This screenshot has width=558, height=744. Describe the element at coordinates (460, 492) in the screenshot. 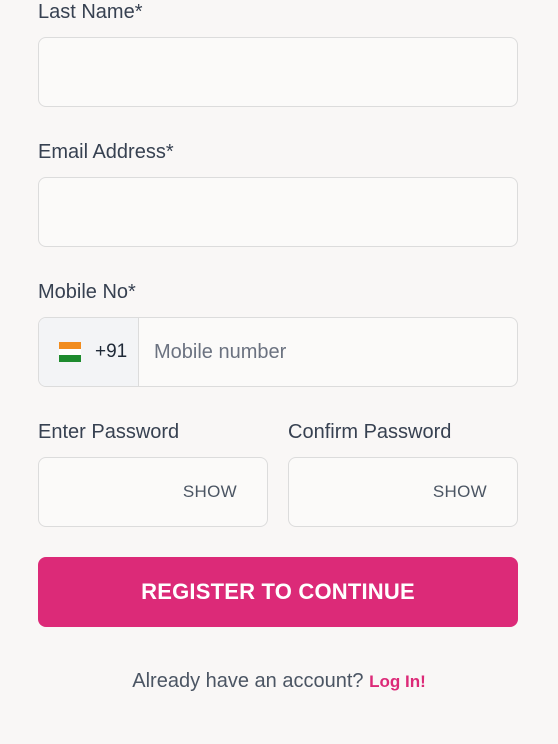

I see `confirm-password-show-toggle: SHOW` at that location.